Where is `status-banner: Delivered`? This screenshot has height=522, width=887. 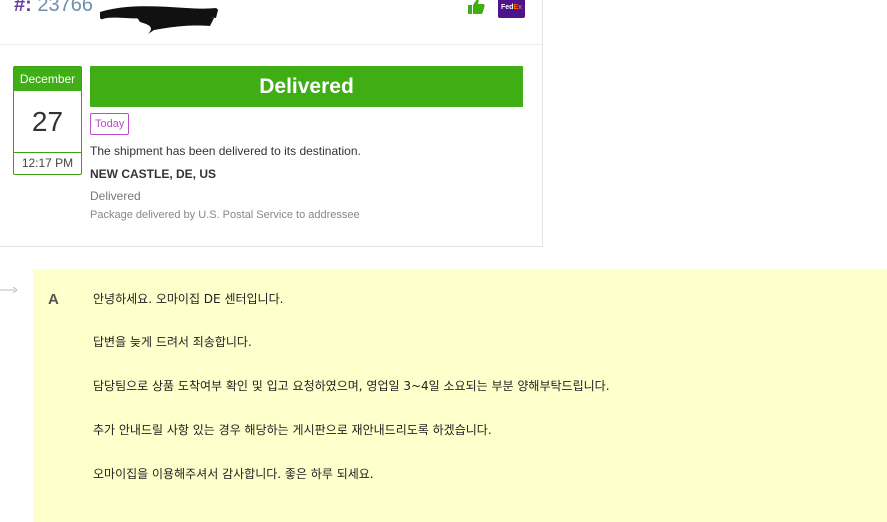
status-banner: Delivered is located at coordinates (306, 86).